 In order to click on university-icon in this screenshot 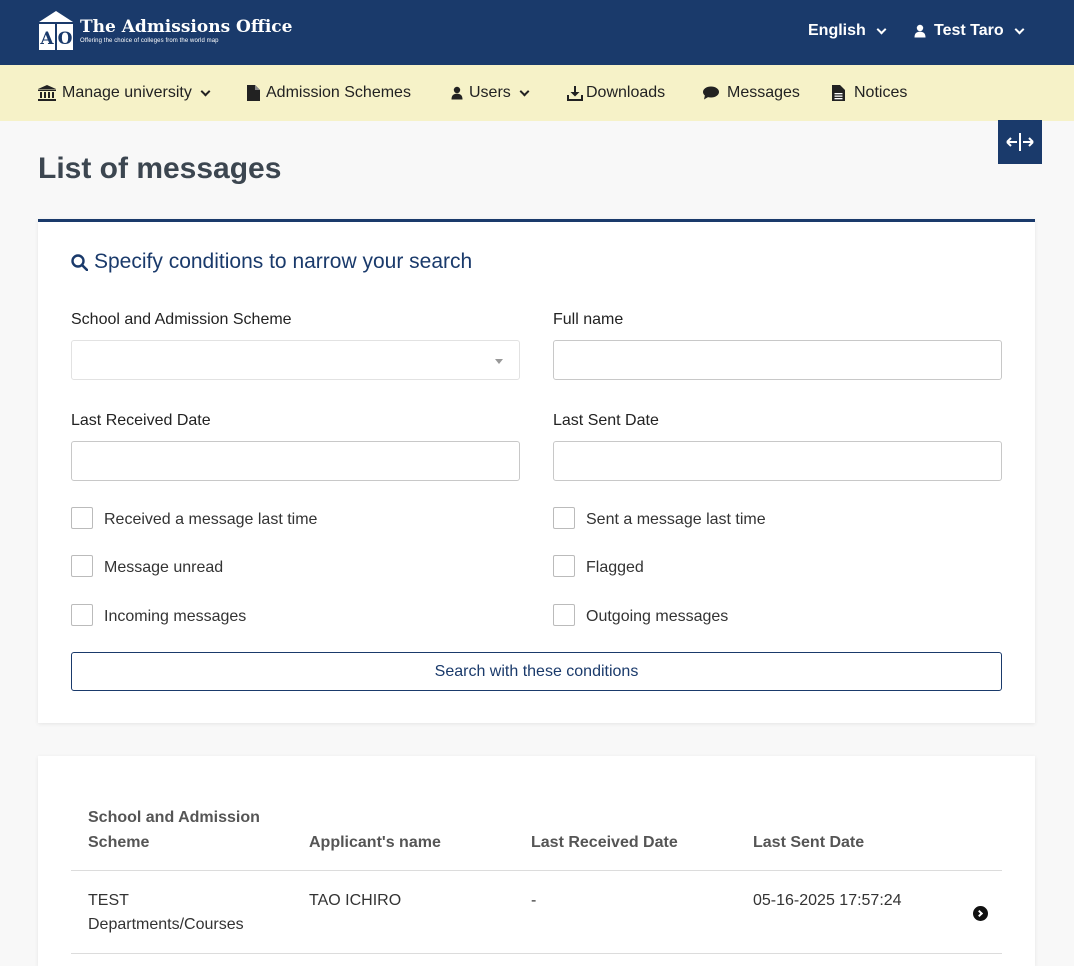, I will do `click(47, 93)`.